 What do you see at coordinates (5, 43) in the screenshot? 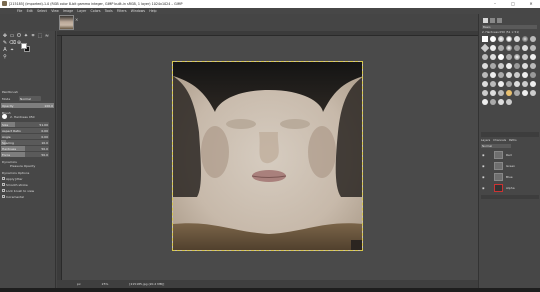
I see `paintbrush-tool-icon: ✎` at bounding box center [5, 43].